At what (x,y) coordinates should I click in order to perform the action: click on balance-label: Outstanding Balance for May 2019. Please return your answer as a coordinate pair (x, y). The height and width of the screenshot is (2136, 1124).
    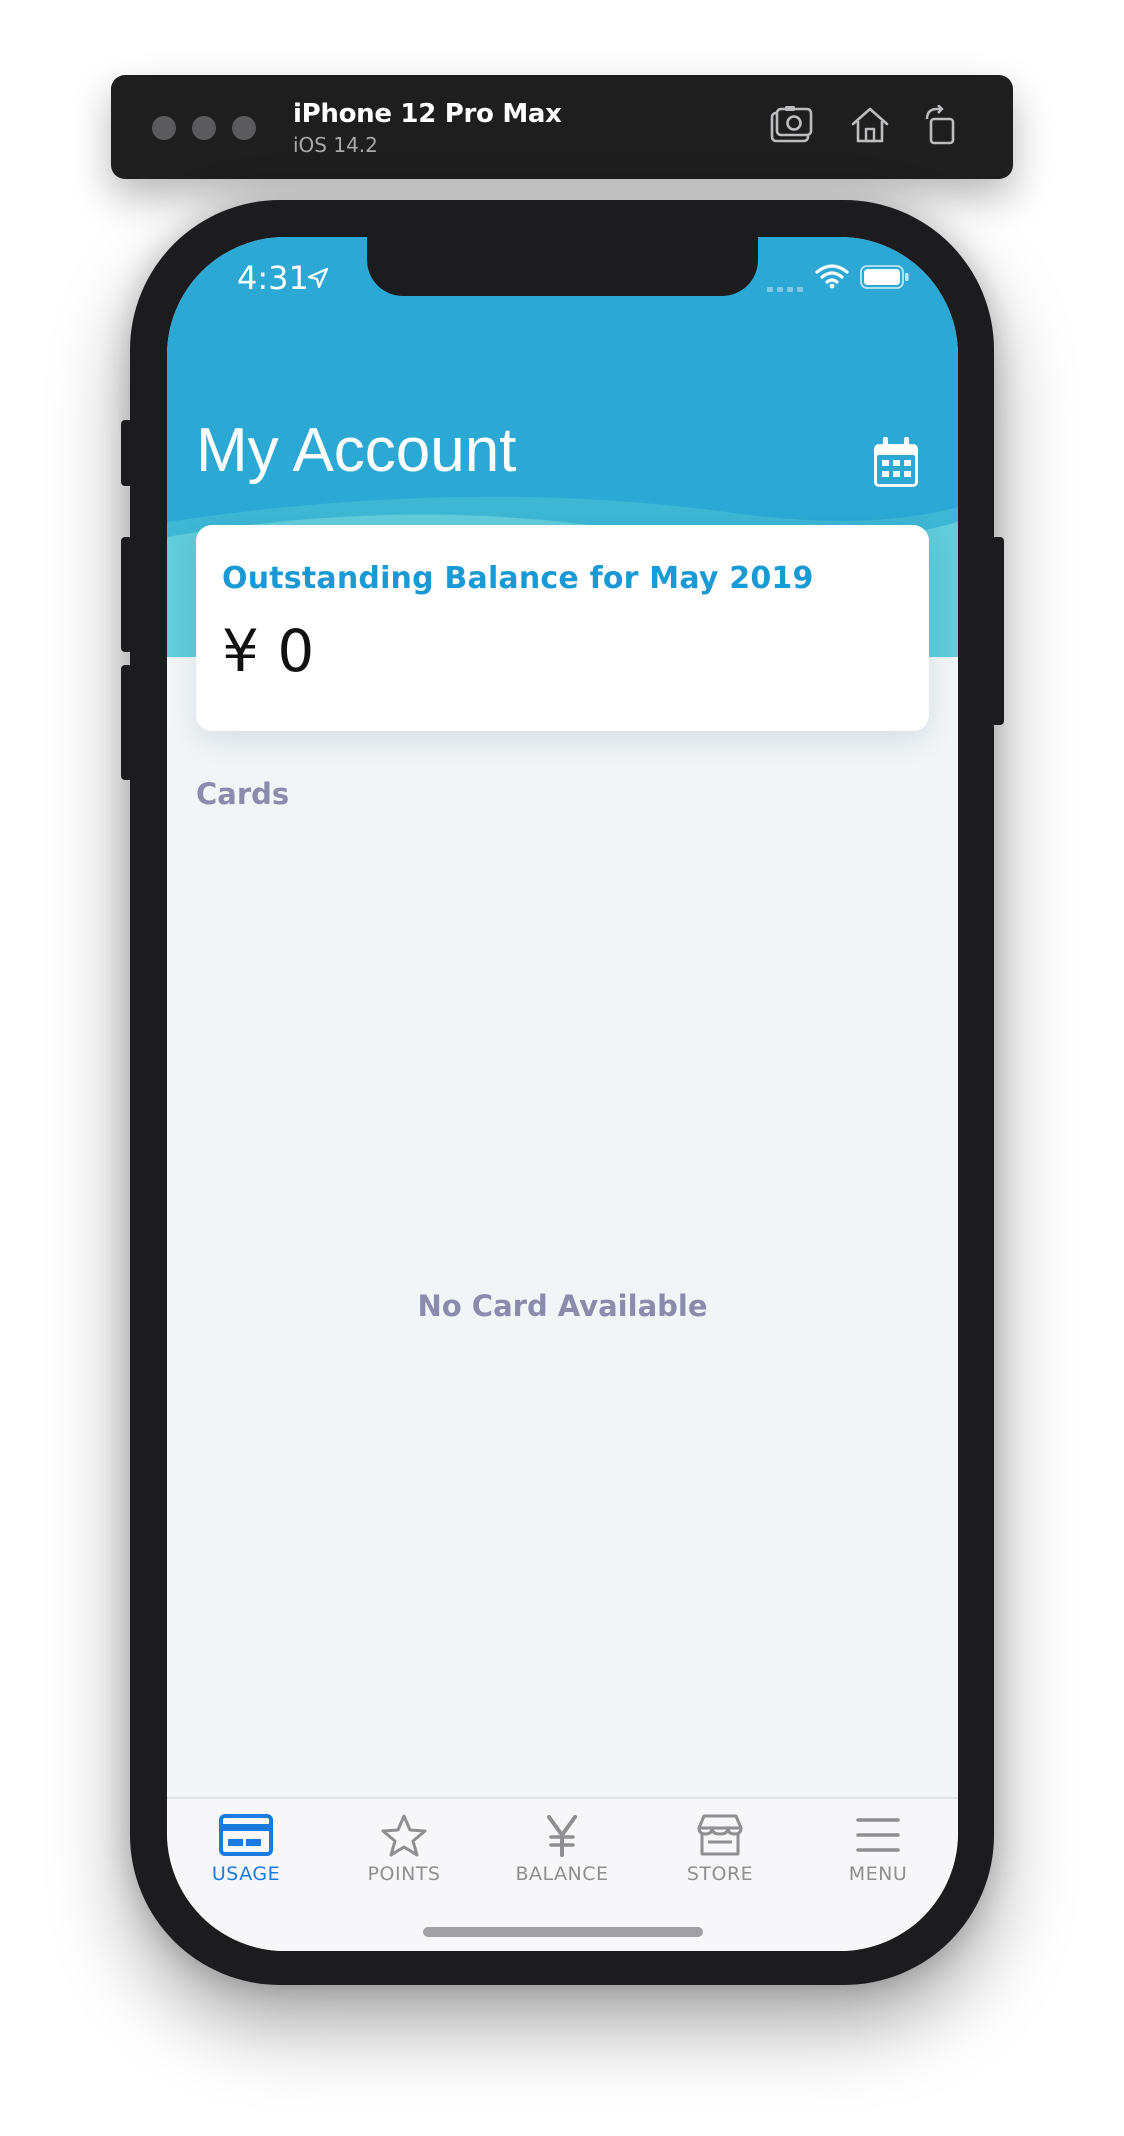
    Looking at the image, I should click on (518, 578).